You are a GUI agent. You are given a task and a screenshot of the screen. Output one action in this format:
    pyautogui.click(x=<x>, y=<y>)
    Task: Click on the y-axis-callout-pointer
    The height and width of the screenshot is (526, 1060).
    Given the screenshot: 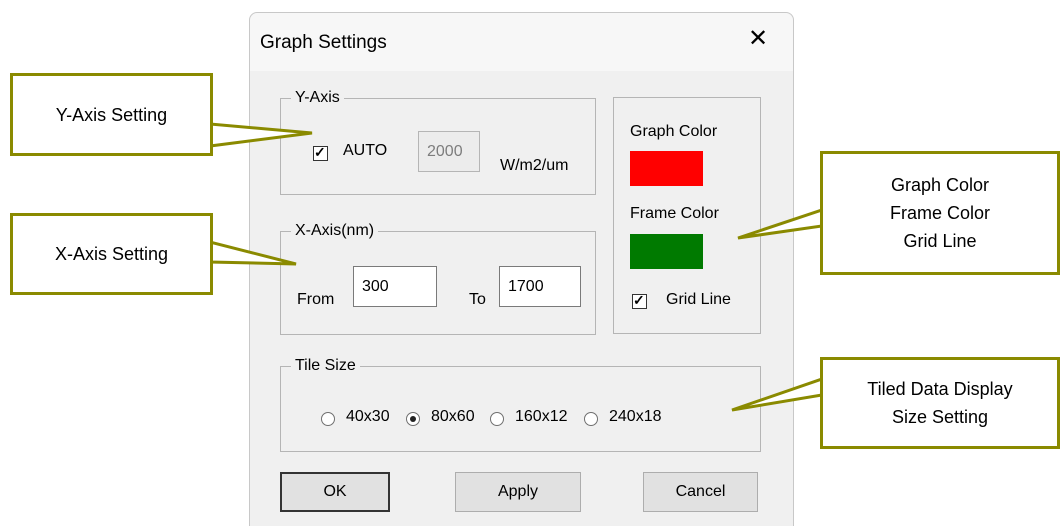 What is the action you would take?
    pyautogui.click(x=260, y=135)
    